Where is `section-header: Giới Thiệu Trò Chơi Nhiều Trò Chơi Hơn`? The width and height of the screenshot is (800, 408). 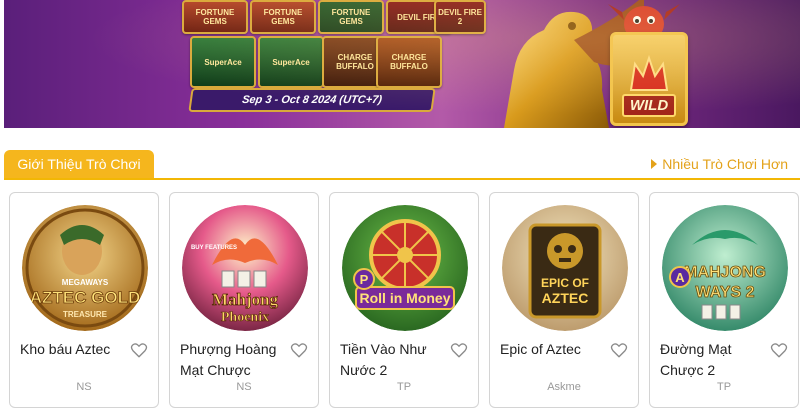
section-header: Giới Thiệu Trò Chơi Nhiều Trò Chơi Hơn is located at coordinates (402, 165).